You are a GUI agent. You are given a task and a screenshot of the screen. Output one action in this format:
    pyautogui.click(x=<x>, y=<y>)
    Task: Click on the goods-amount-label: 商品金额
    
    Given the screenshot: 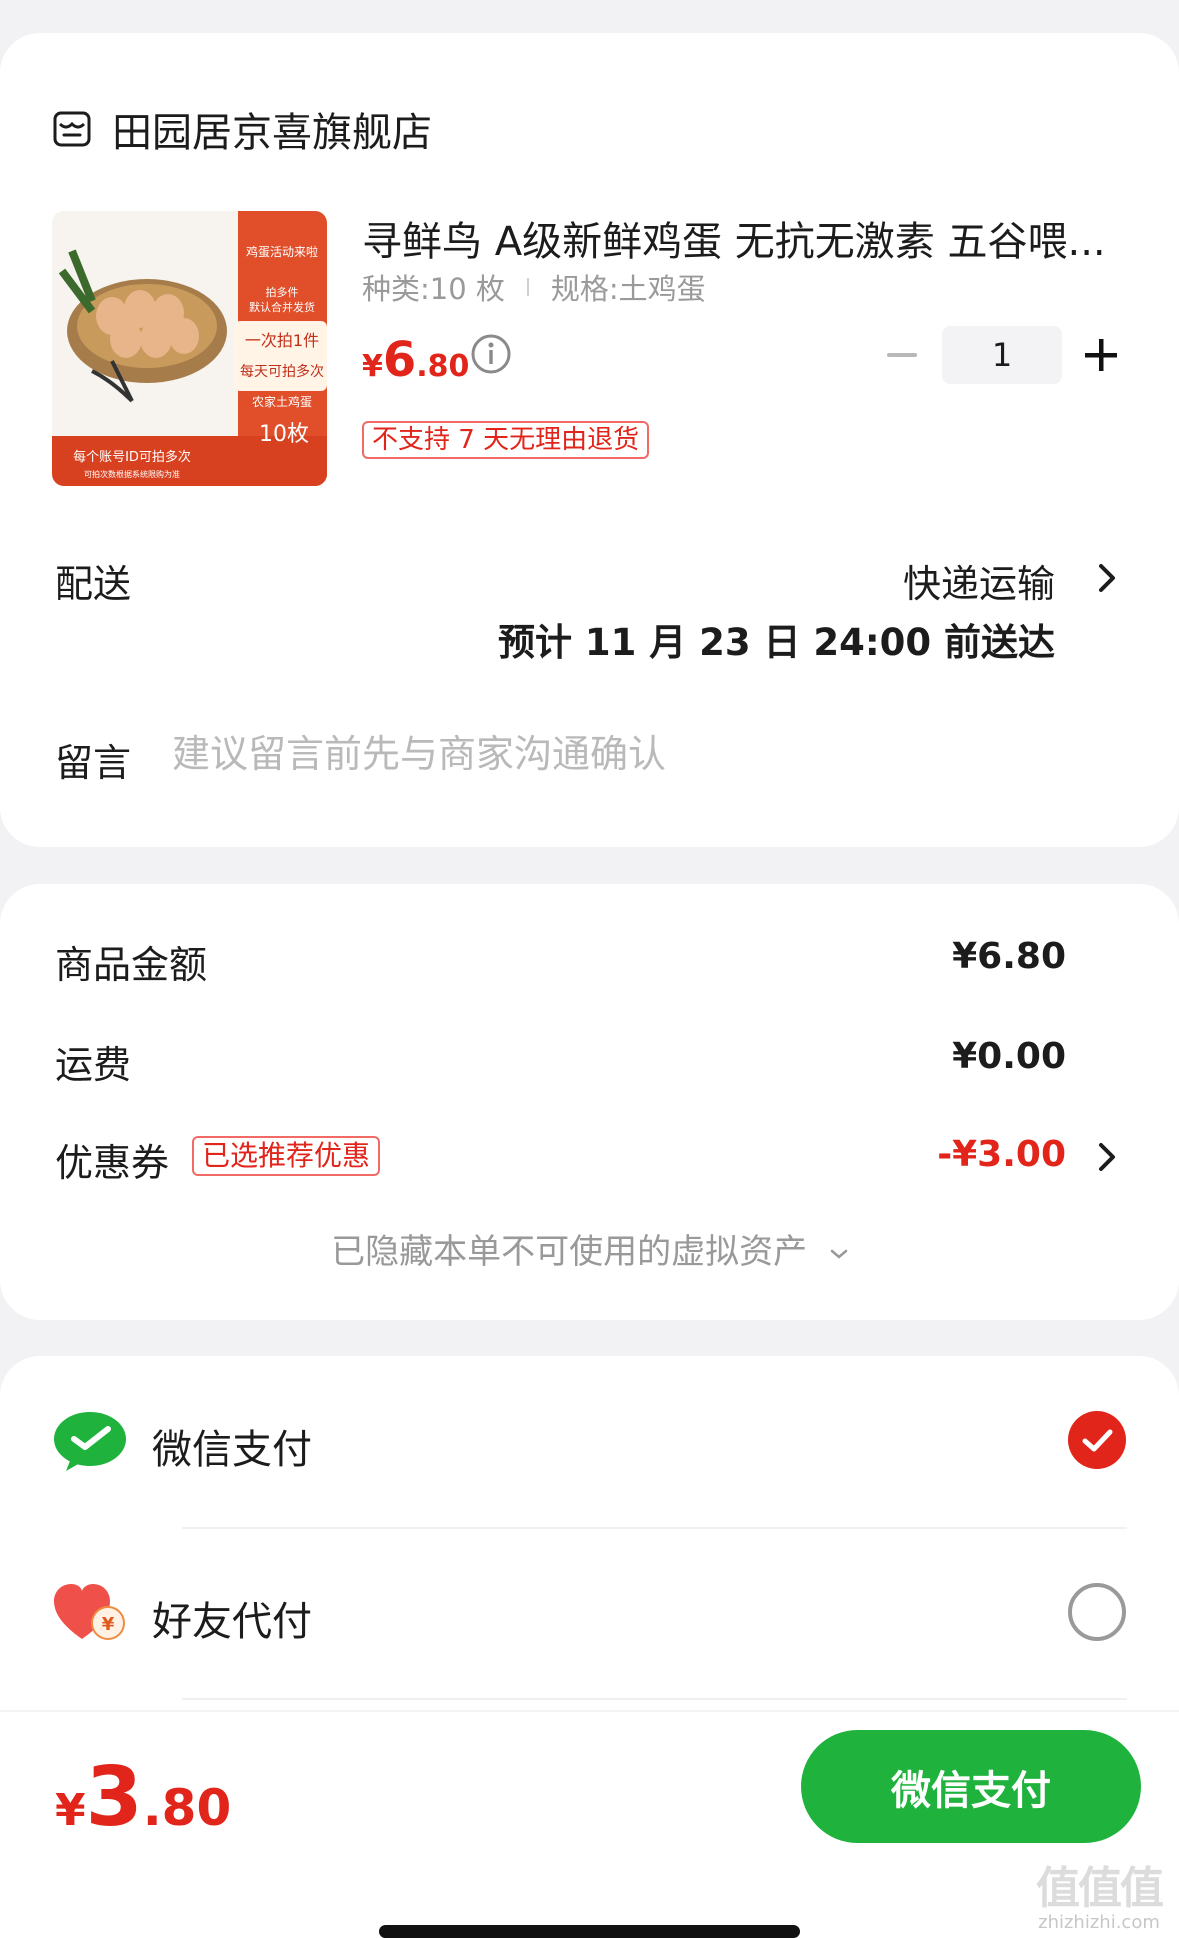 What is the action you would take?
    pyautogui.click(x=131, y=965)
    